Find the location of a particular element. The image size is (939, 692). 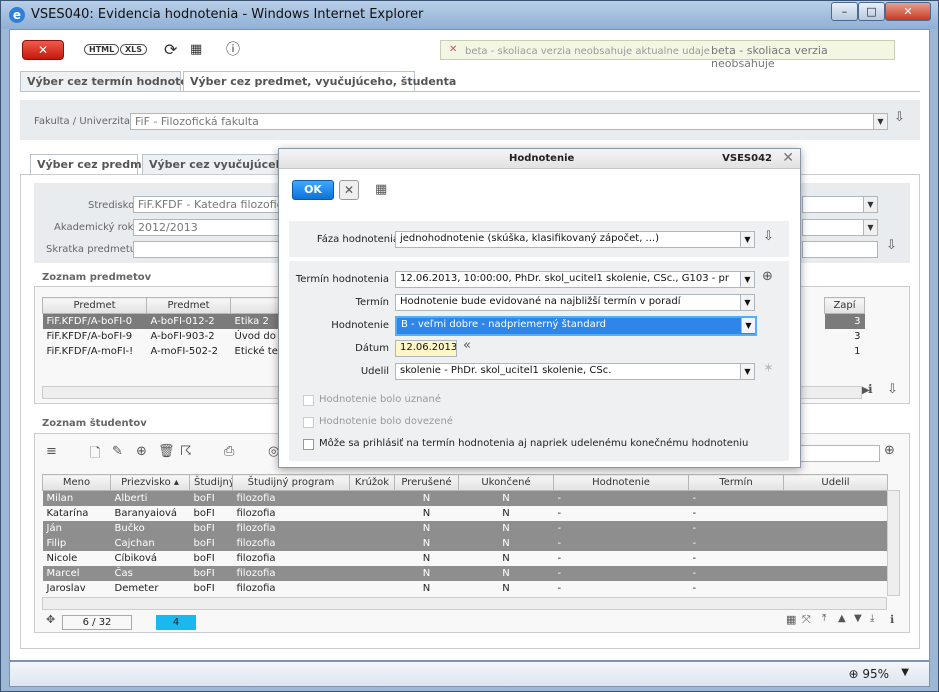

termin-label: Termín is located at coordinates (372, 302).